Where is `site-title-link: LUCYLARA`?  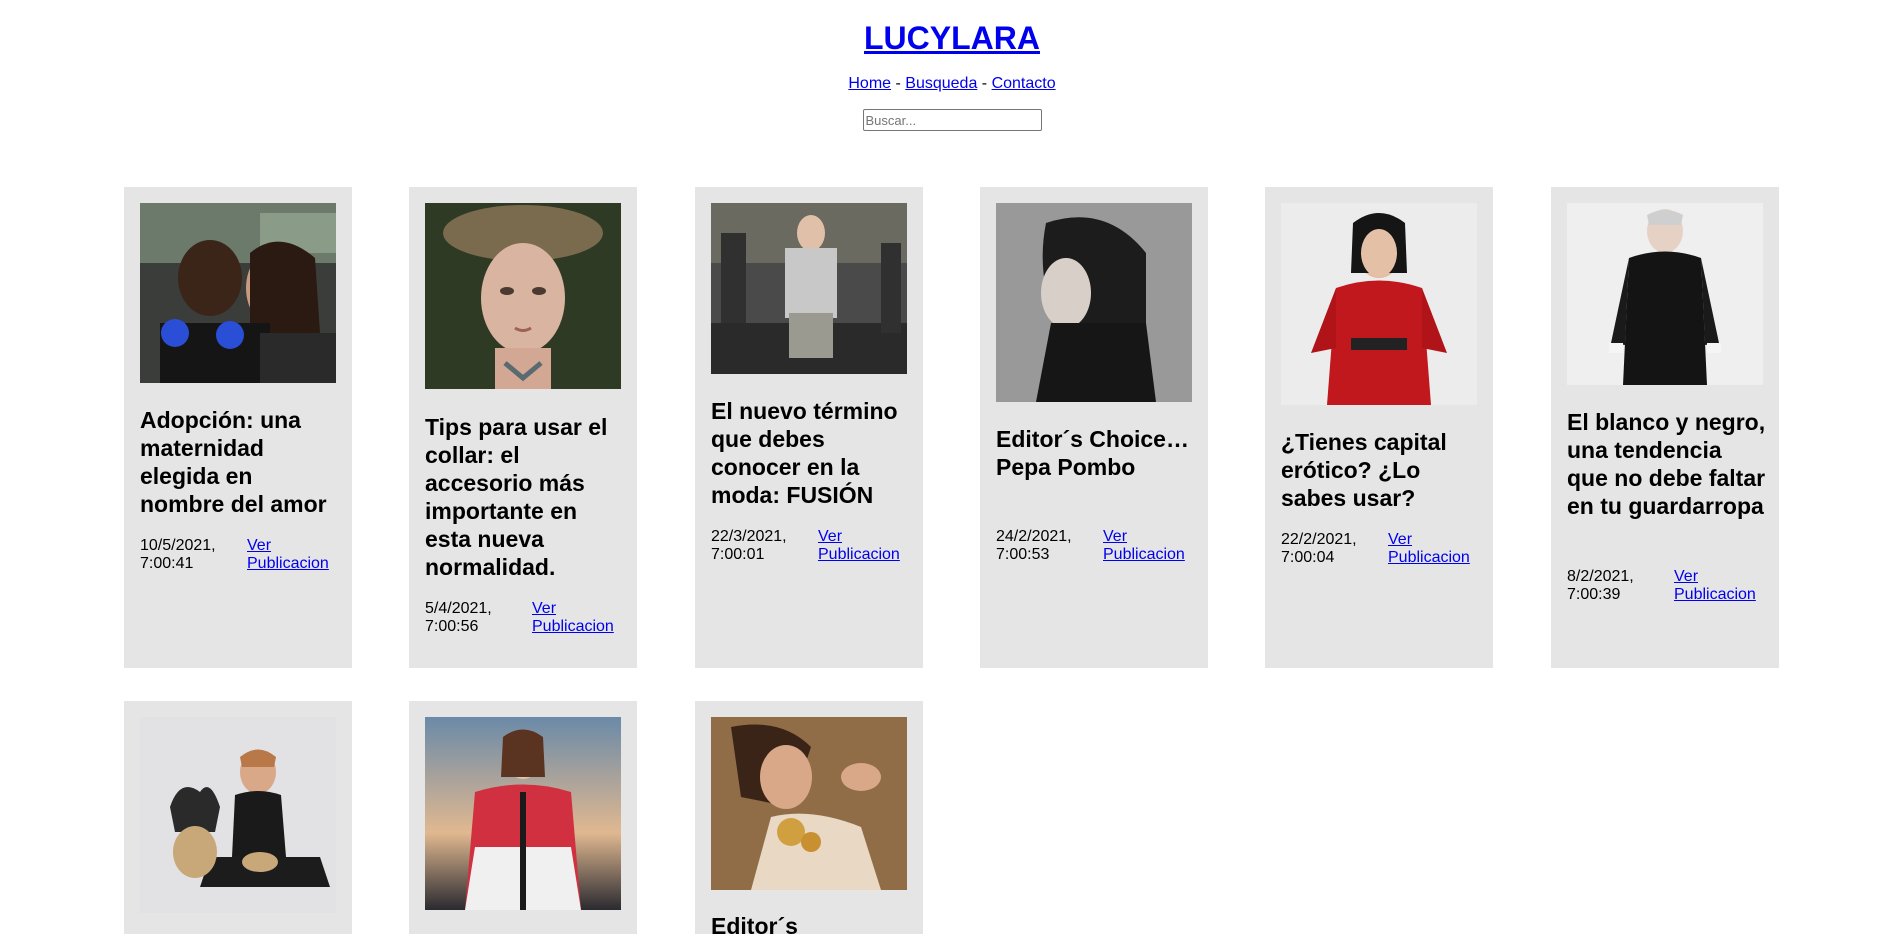 site-title-link: LUCYLARA is located at coordinates (952, 38).